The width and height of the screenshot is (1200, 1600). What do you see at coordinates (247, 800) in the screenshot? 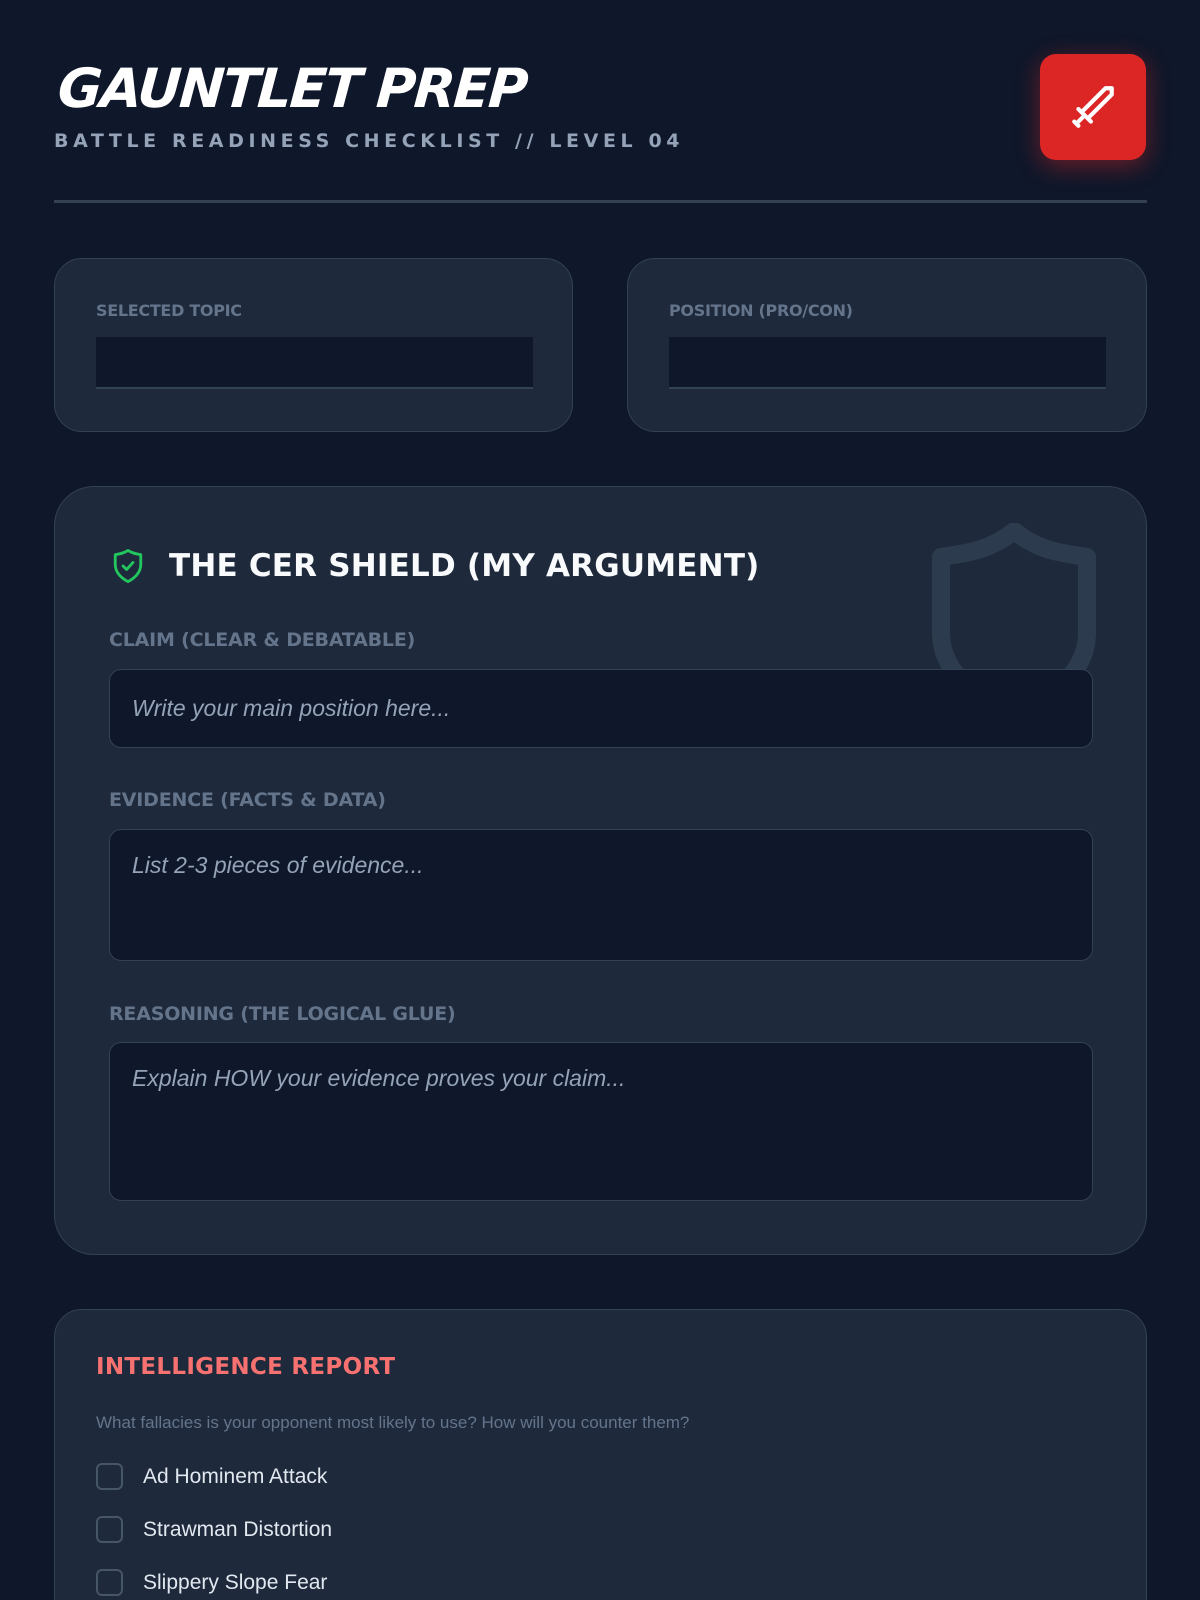
I see `evidence-label: EVIDENCE (FACTS & DATA)` at bounding box center [247, 800].